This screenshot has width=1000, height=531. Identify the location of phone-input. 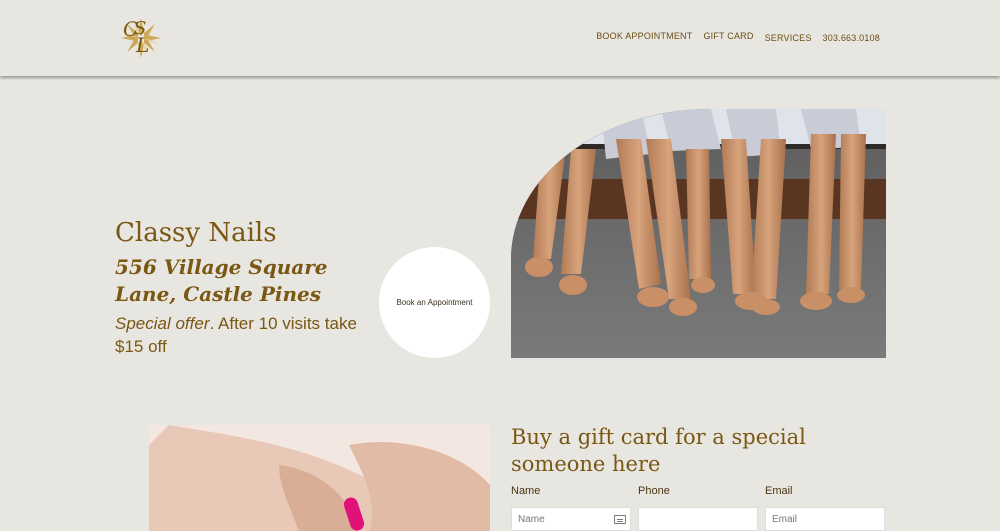
(698, 519).